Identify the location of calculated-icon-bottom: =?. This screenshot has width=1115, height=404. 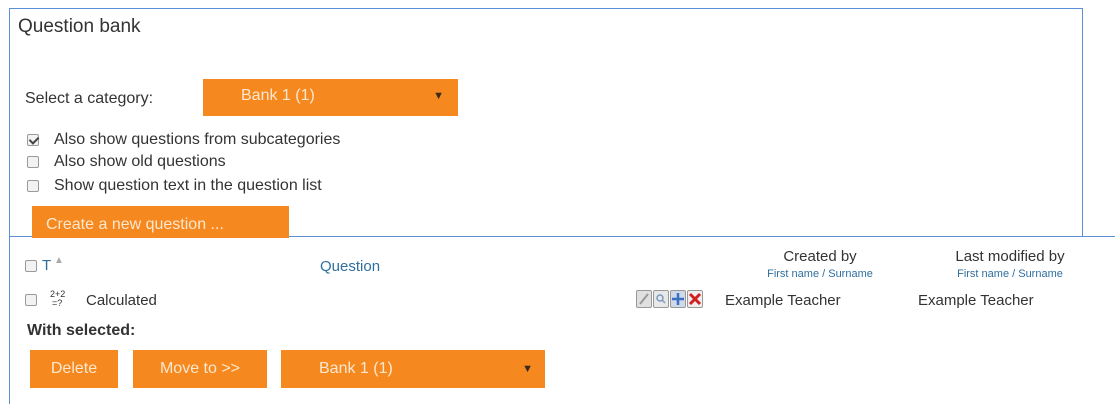
(57, 303).